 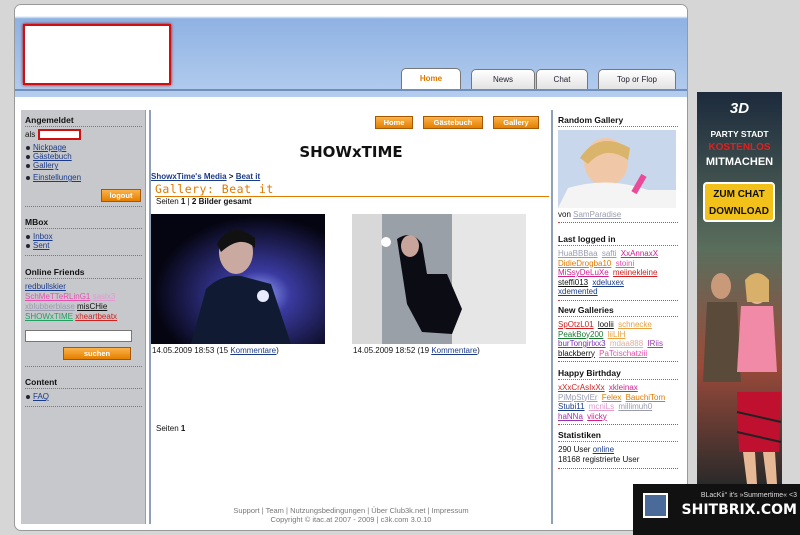 I want to click on settings-link: Einstellungen, so click(x=83, y=177).